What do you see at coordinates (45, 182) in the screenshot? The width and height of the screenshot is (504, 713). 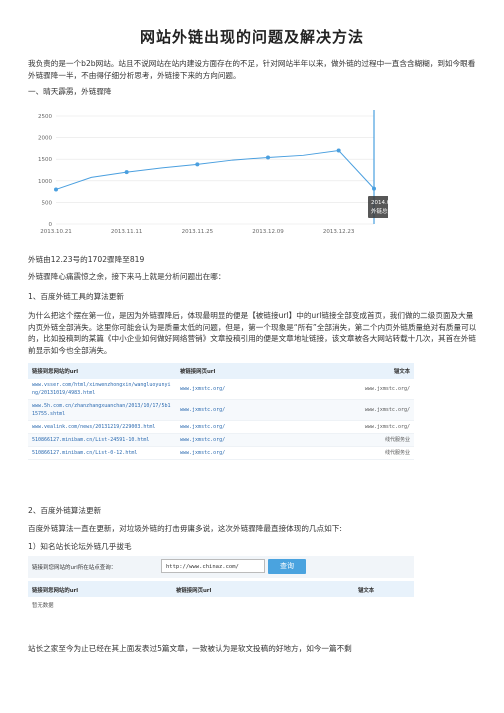 I see `y-tick-label: 1000` at bounding box center [45, 182].